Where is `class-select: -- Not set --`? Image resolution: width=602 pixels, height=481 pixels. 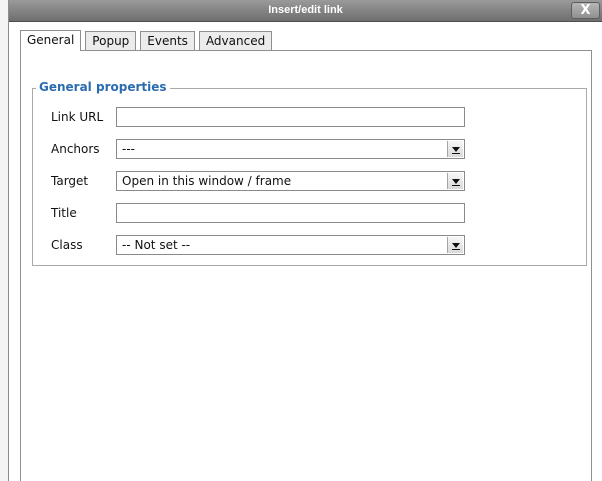
class-select: -- Not set -- is located at coordinates (290, 245).